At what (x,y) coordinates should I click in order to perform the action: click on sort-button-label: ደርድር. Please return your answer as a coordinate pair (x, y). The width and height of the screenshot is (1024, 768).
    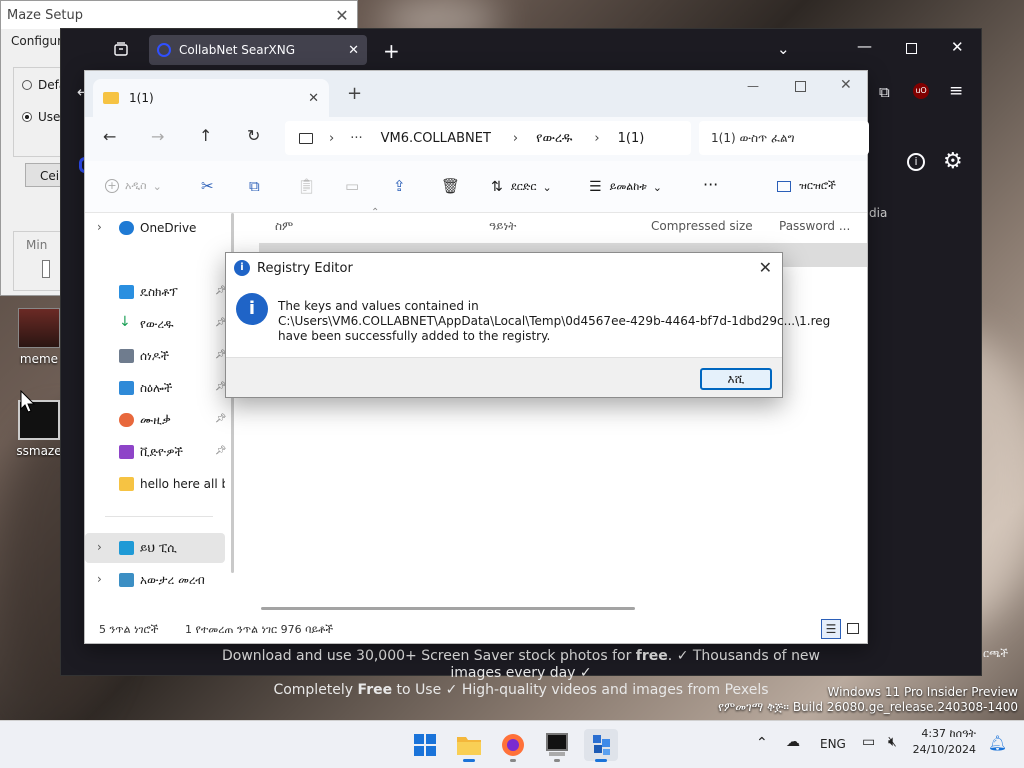
    Looking at the image, I should click on (523, 186).